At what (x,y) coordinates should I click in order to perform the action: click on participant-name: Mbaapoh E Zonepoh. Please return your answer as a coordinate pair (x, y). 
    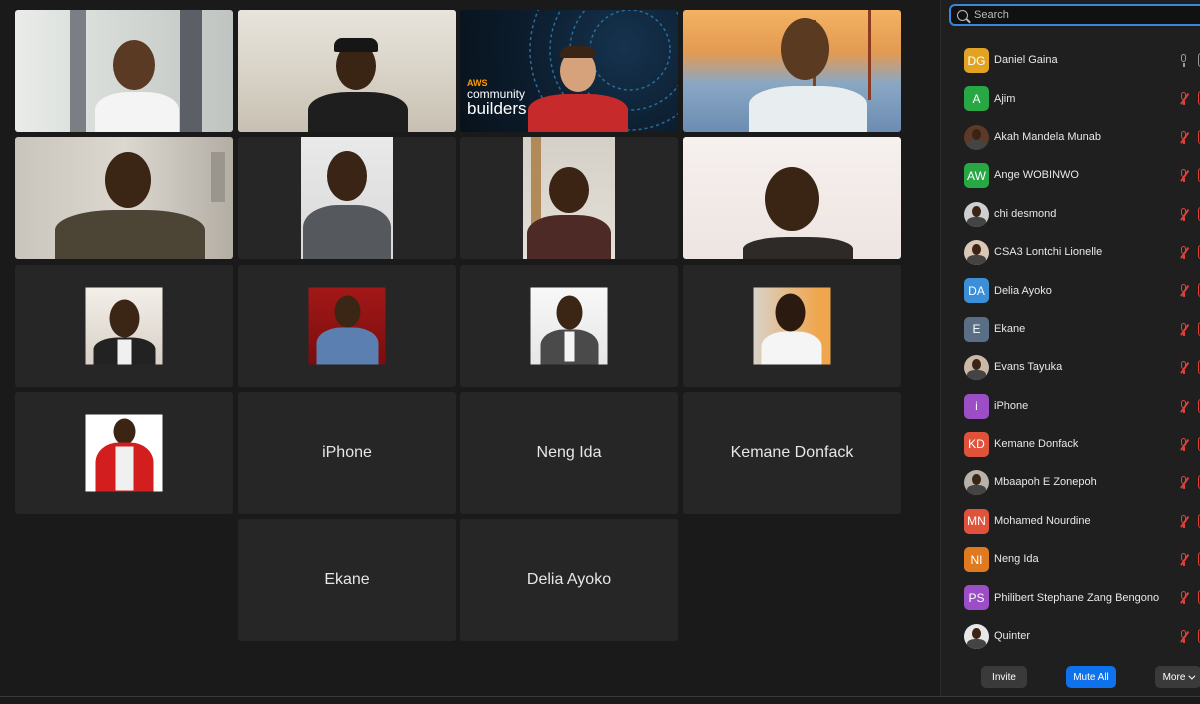
    Looking at the image, I should click on (1045, 482).